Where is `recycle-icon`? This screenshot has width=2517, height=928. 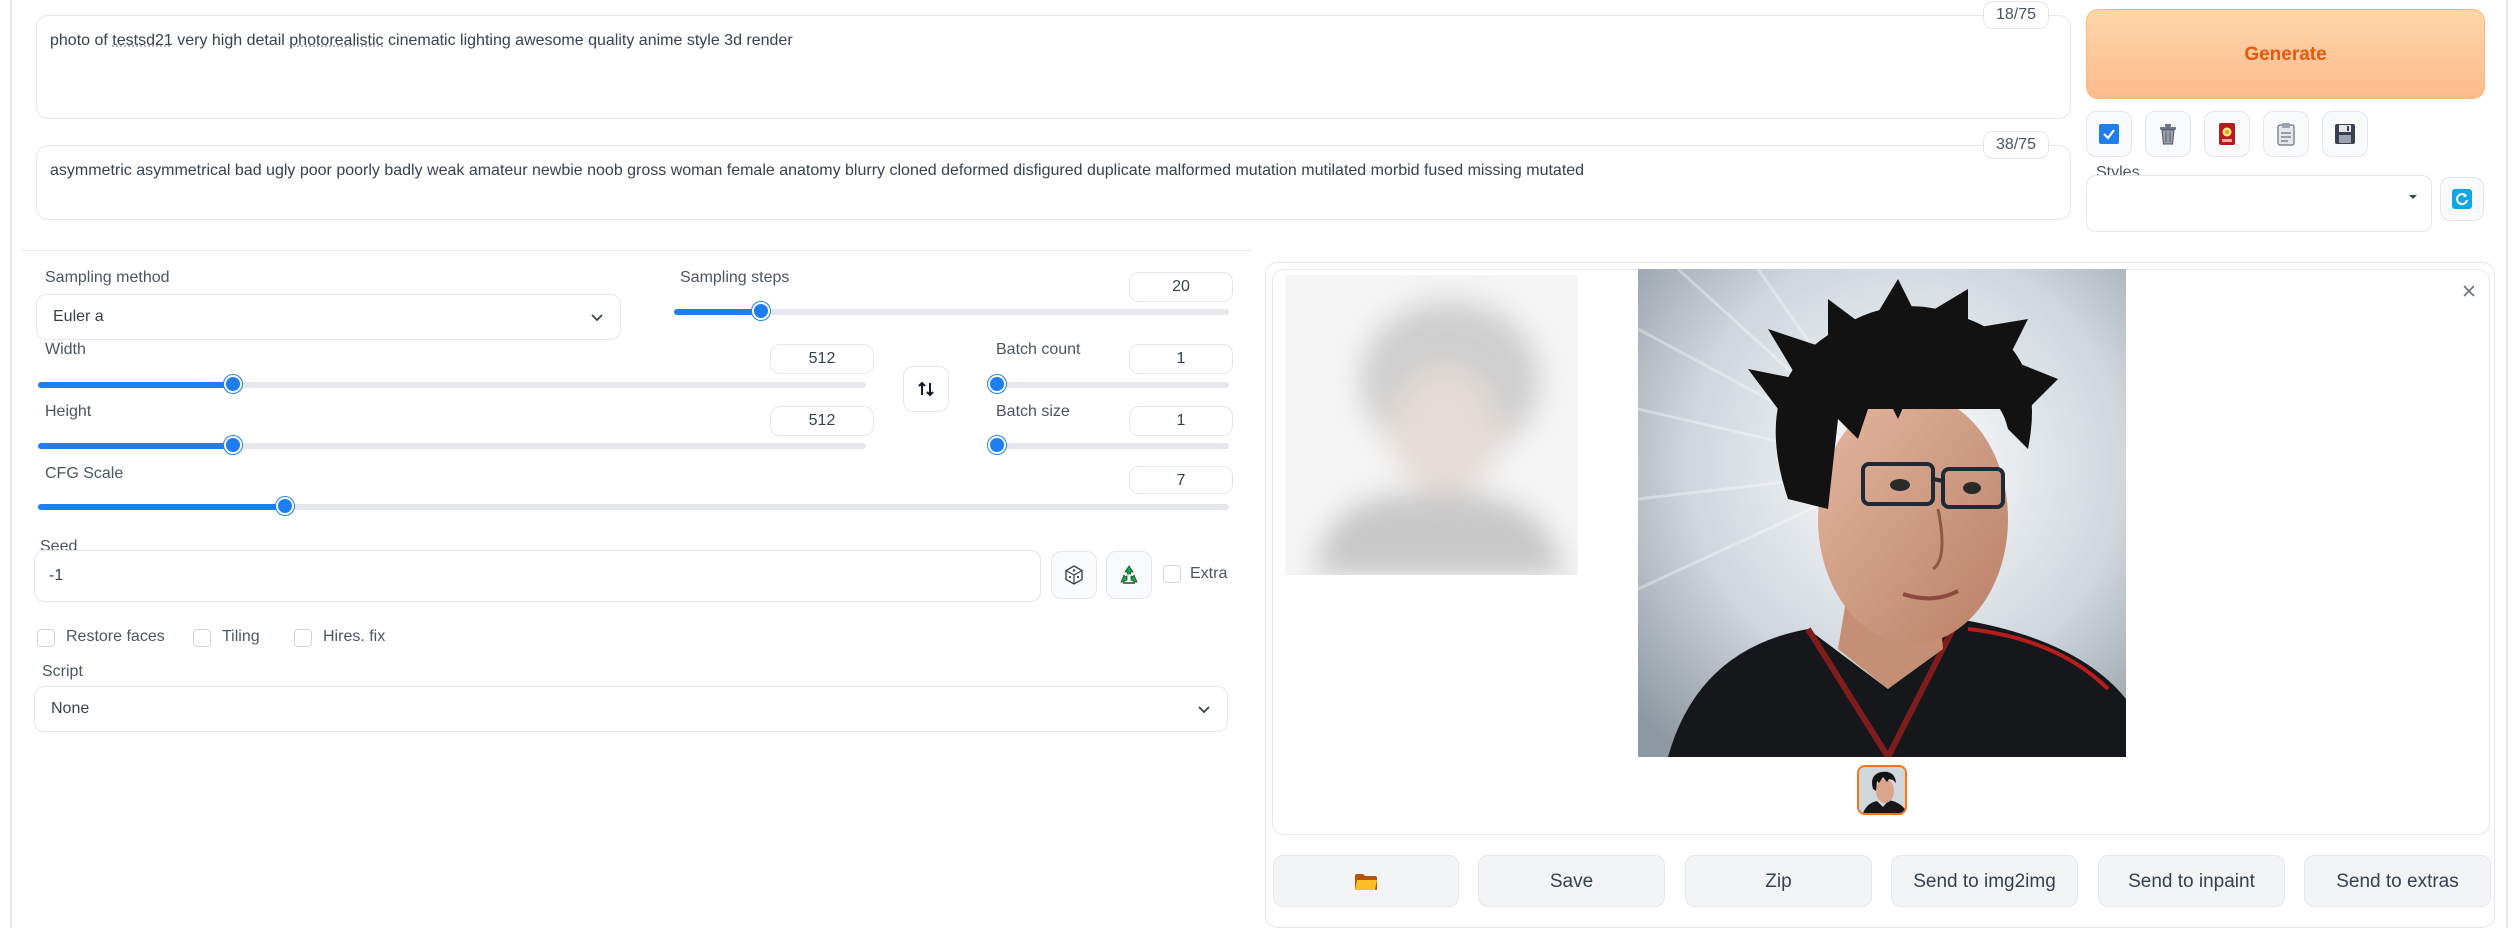 recycle-icon is located at coordinates (1129, 574).